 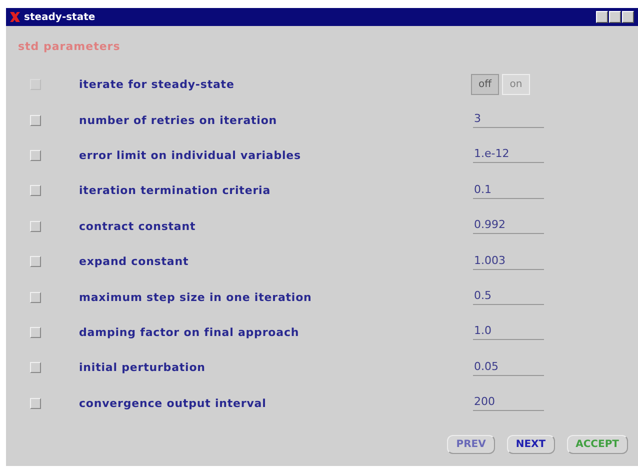 I want to click on value-field: 3, so click(x=508, y=120).